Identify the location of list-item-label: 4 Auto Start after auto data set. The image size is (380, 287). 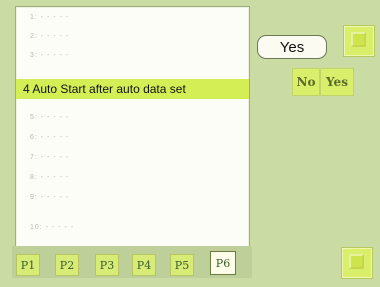
(104, 89).